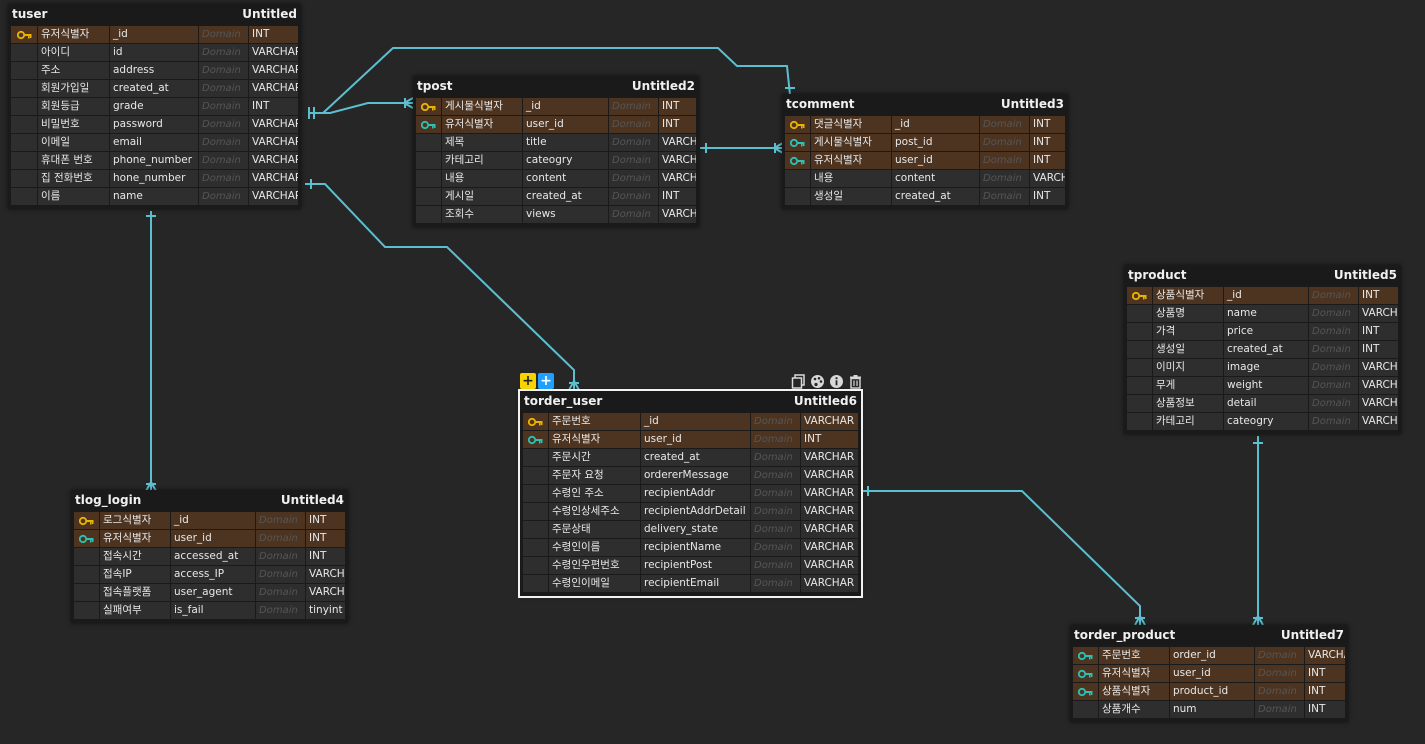  I want to click on column-physical-name: grade, so click(154, 106).